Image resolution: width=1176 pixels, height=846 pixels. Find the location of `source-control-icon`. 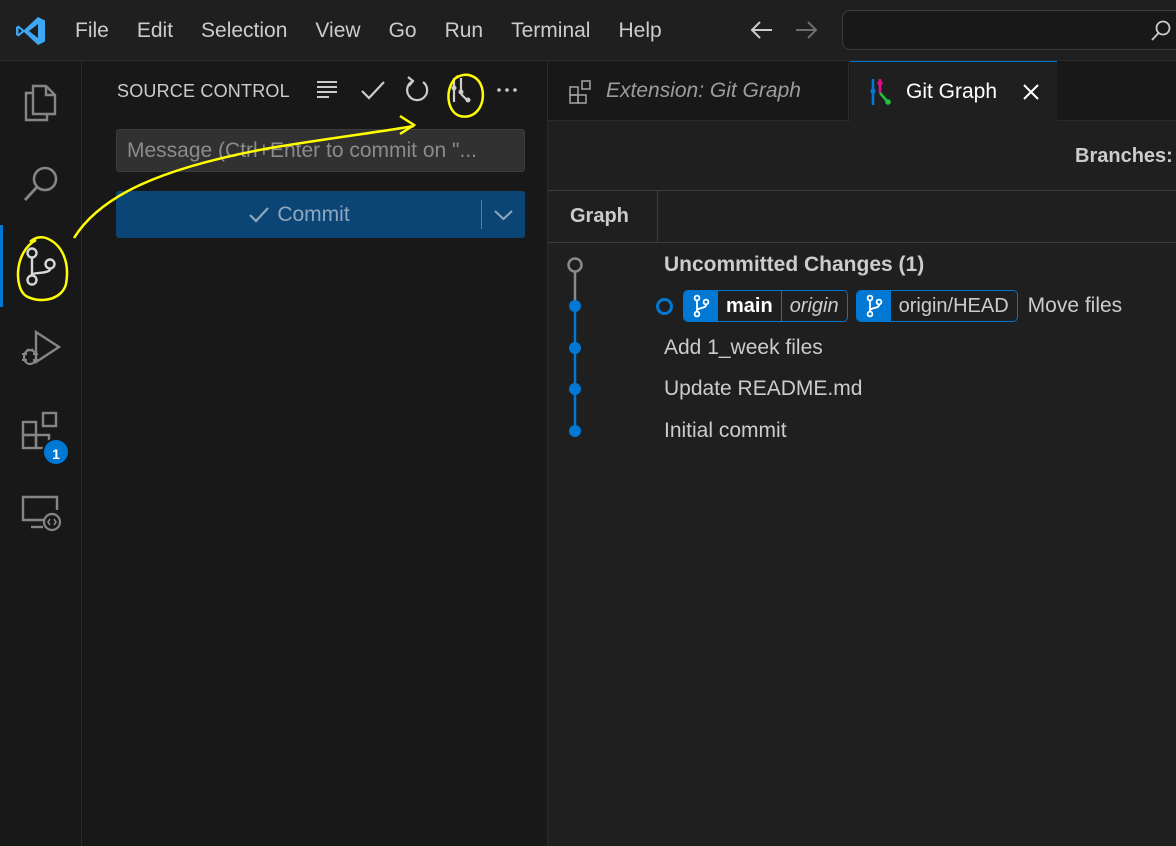

source-control-icon is located at coordinates (41, 266).